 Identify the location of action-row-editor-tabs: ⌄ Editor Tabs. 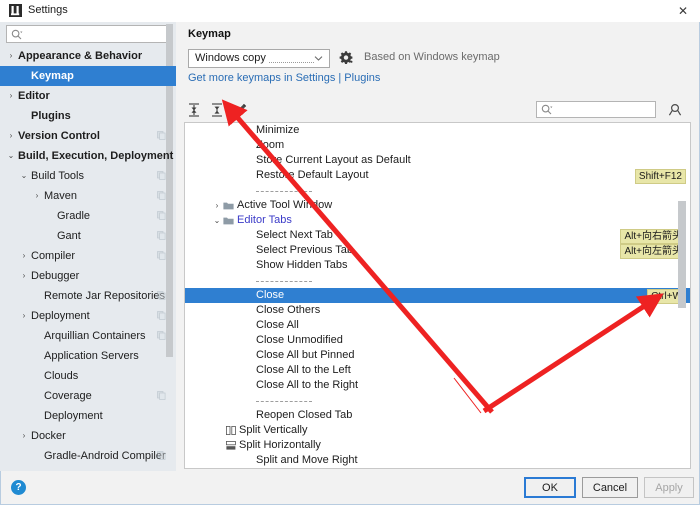
(437, 220).